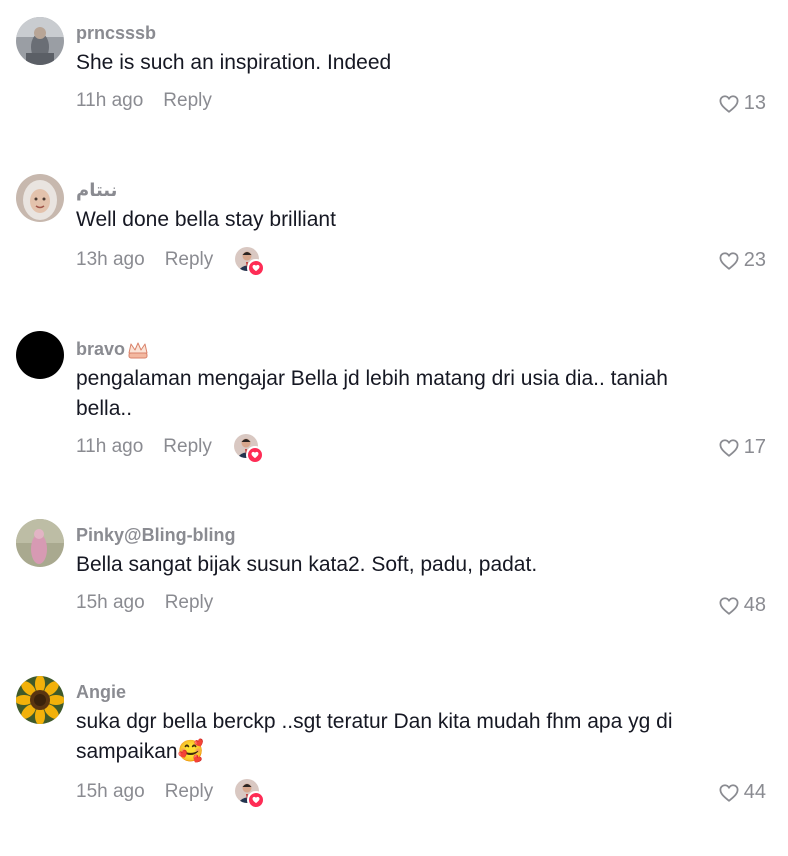 The width and height of the screenshot is (788, 856). I want to click on comment-timestamp: 13h ago, so click(110, 259).